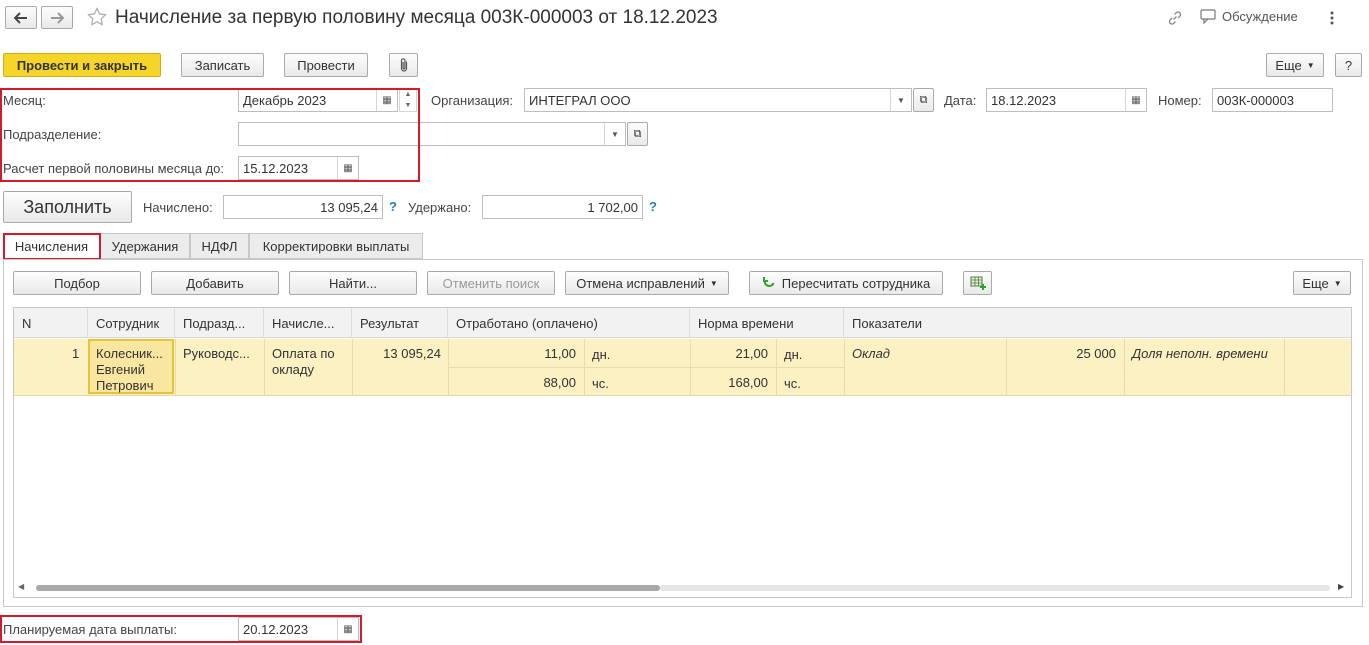 This screenshot has width=1369, height=645. Describe the element at coordinates (871, 353) in the screenshot. I see `cell-indicator-name: Оклад` at that location.